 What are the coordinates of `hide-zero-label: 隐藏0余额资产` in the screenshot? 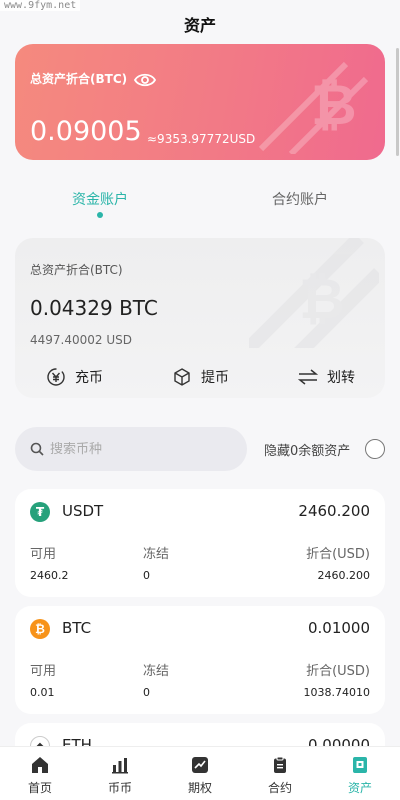 It's located at (307, 451).